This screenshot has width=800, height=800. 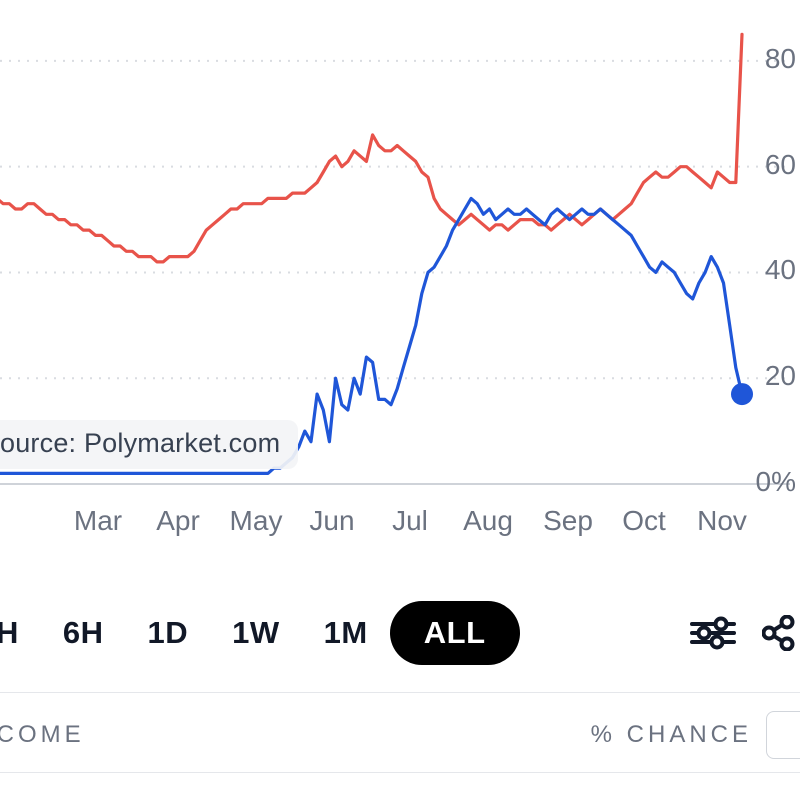 I want to click on chart-tools, so click(x=745, y=633).